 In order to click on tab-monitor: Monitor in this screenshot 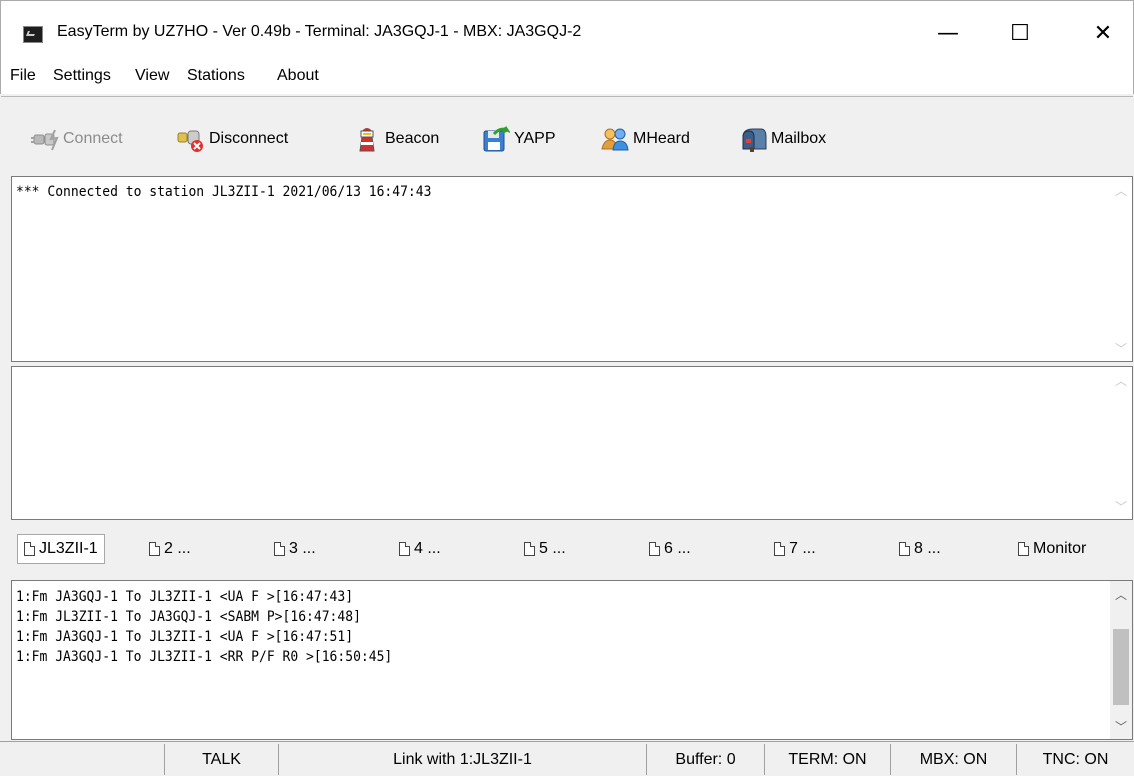, I will do `click(1052, 549)`.